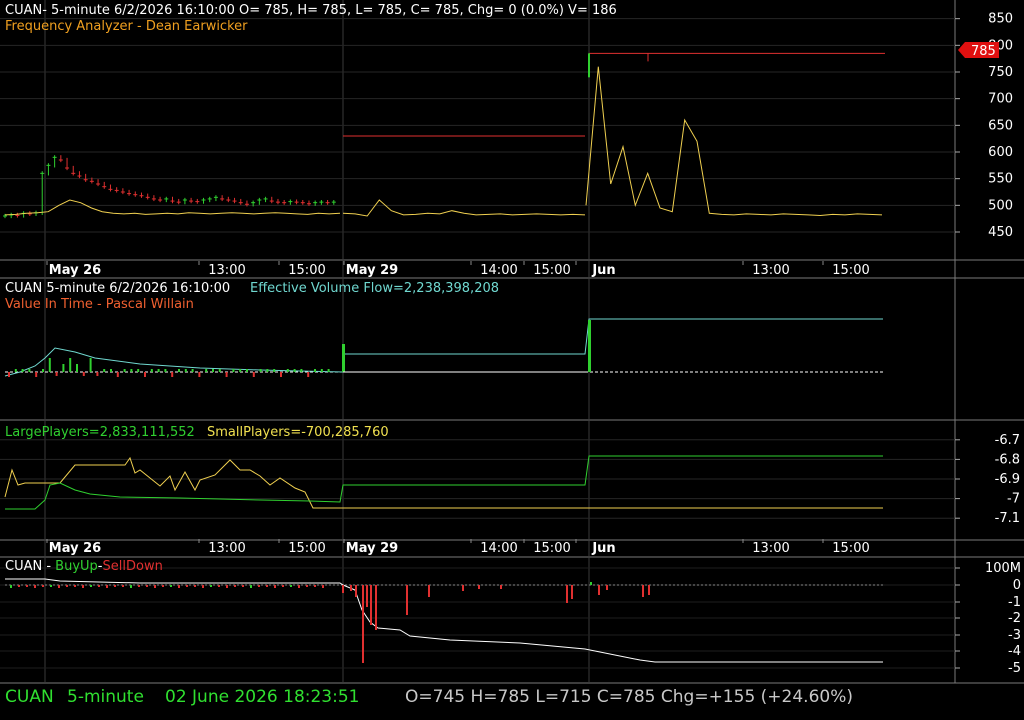 The height and width of the screenshot is (720, 1024). Describe the element at coordinates (1014, 635) in the screenshot. I see `buyup-tick-label: -3` at that location.